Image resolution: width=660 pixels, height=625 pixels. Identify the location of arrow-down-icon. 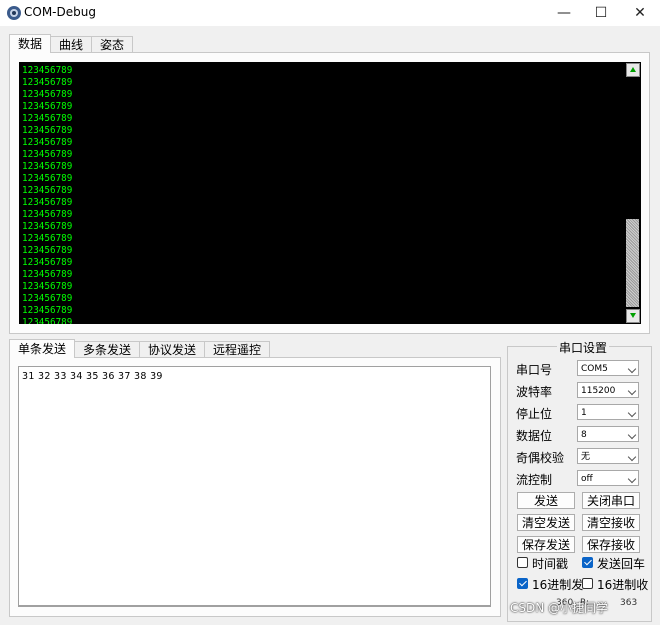
(633, 315).